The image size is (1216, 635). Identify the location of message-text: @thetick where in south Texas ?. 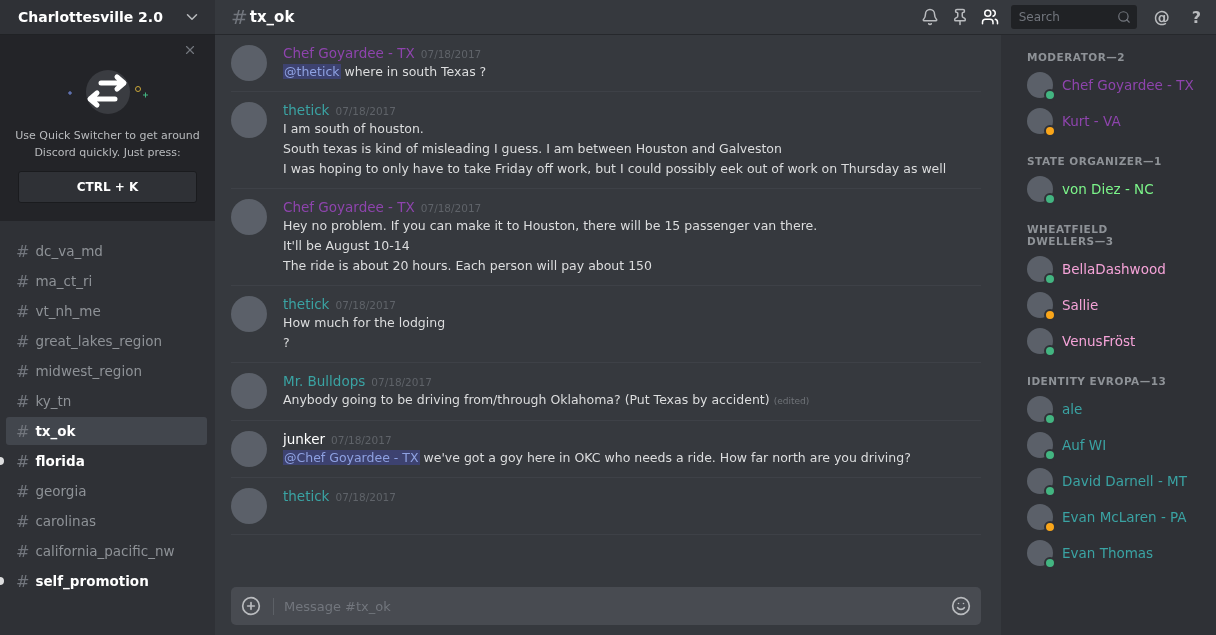
(385, 72).